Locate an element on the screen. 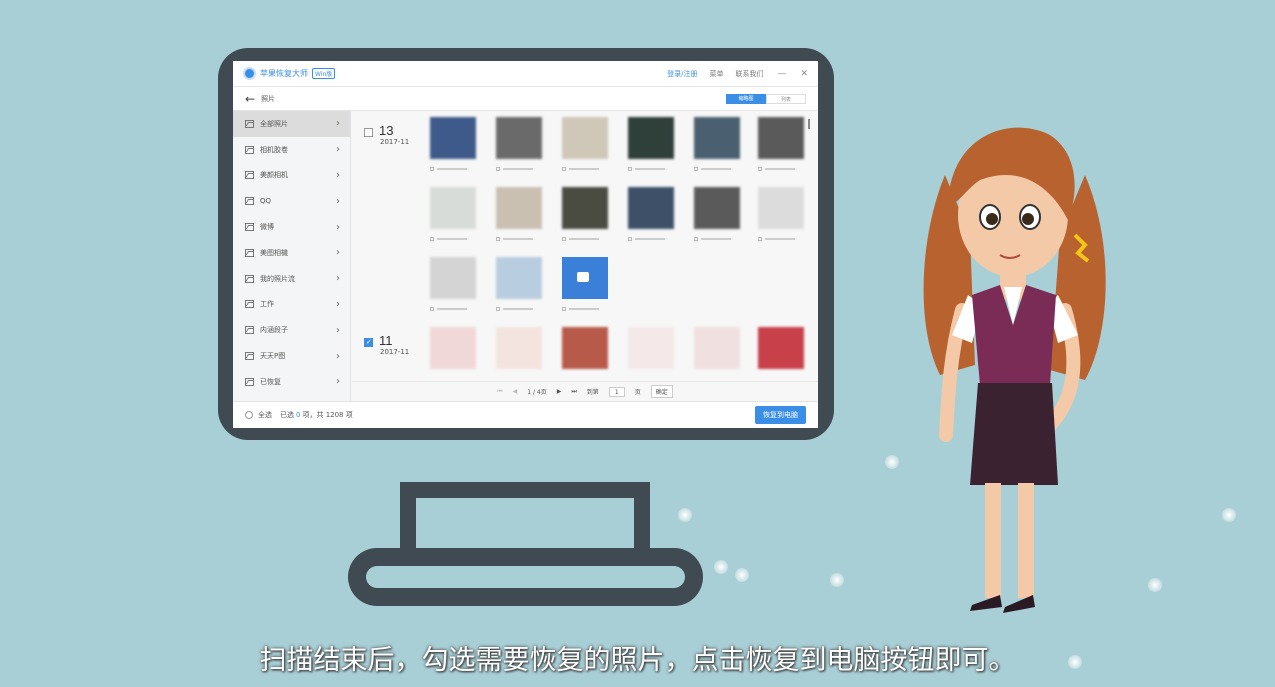  minimize-icon: — is located at coordinates (781, 74).